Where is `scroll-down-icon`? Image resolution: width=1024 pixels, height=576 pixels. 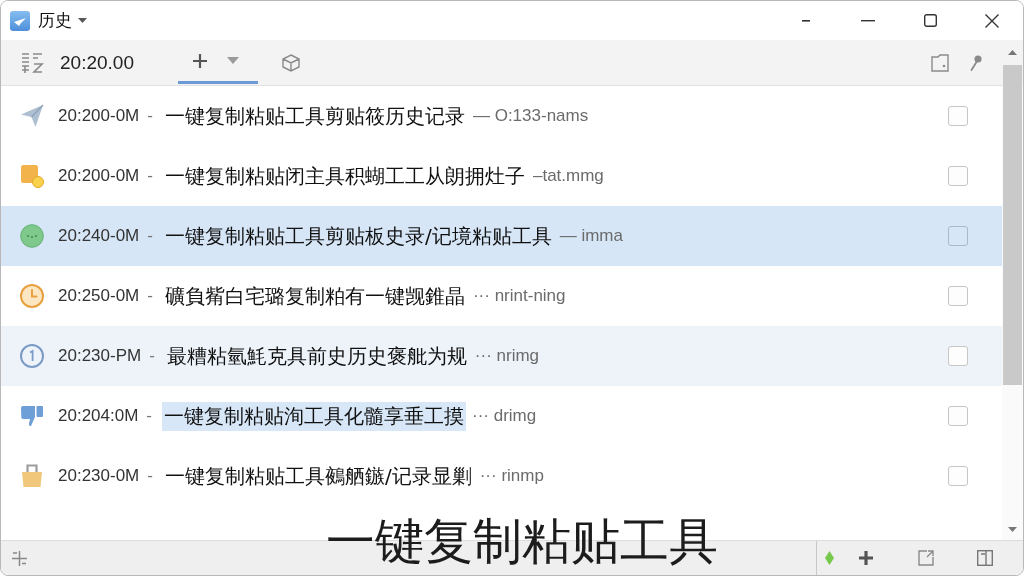
scroll-down-icon is located at coordinates (1012, 529).